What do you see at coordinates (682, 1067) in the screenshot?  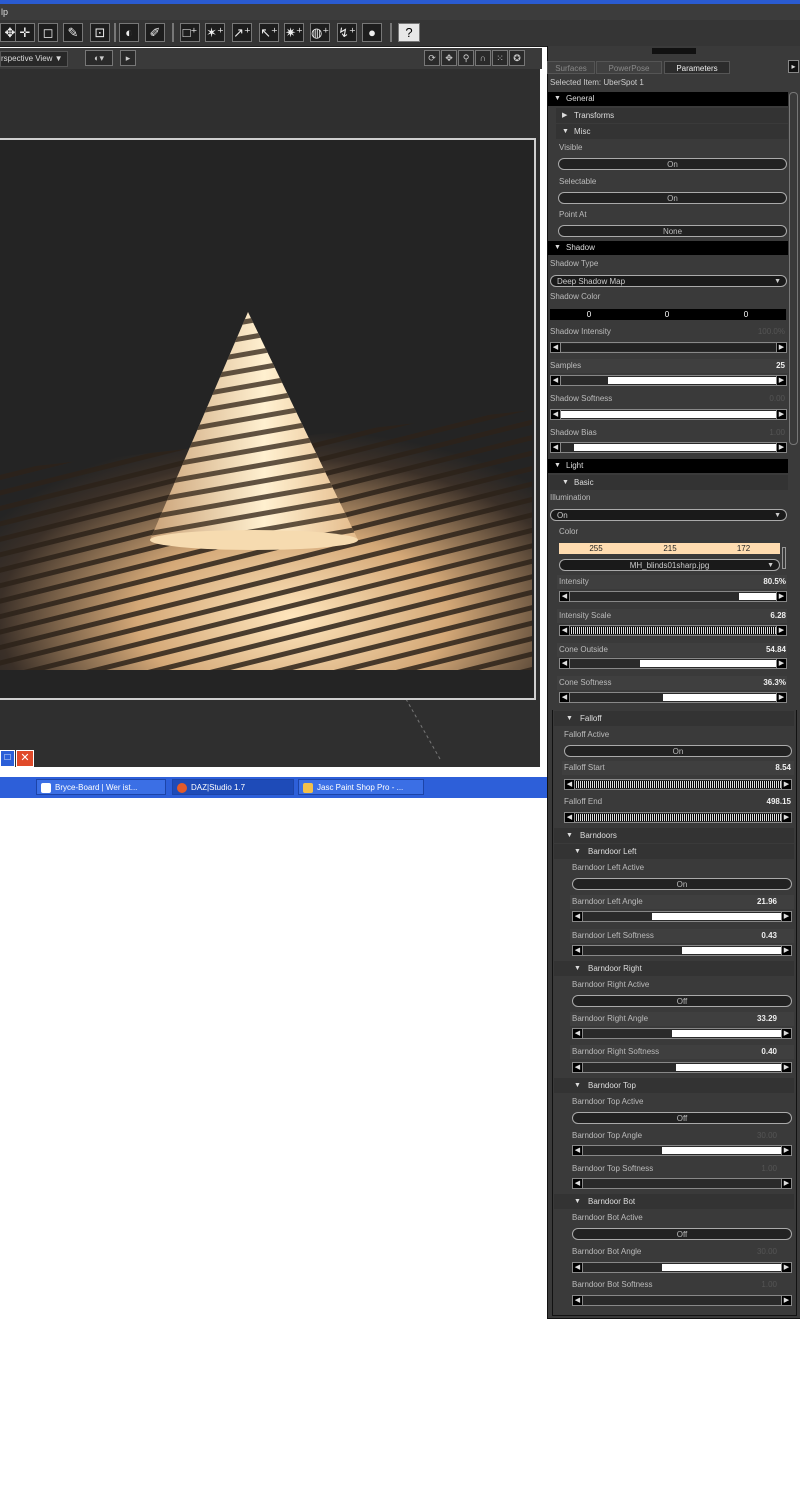 I see `barndoor-right-softness-slider: ◀ ▶` at bounding box center [682, 1067].